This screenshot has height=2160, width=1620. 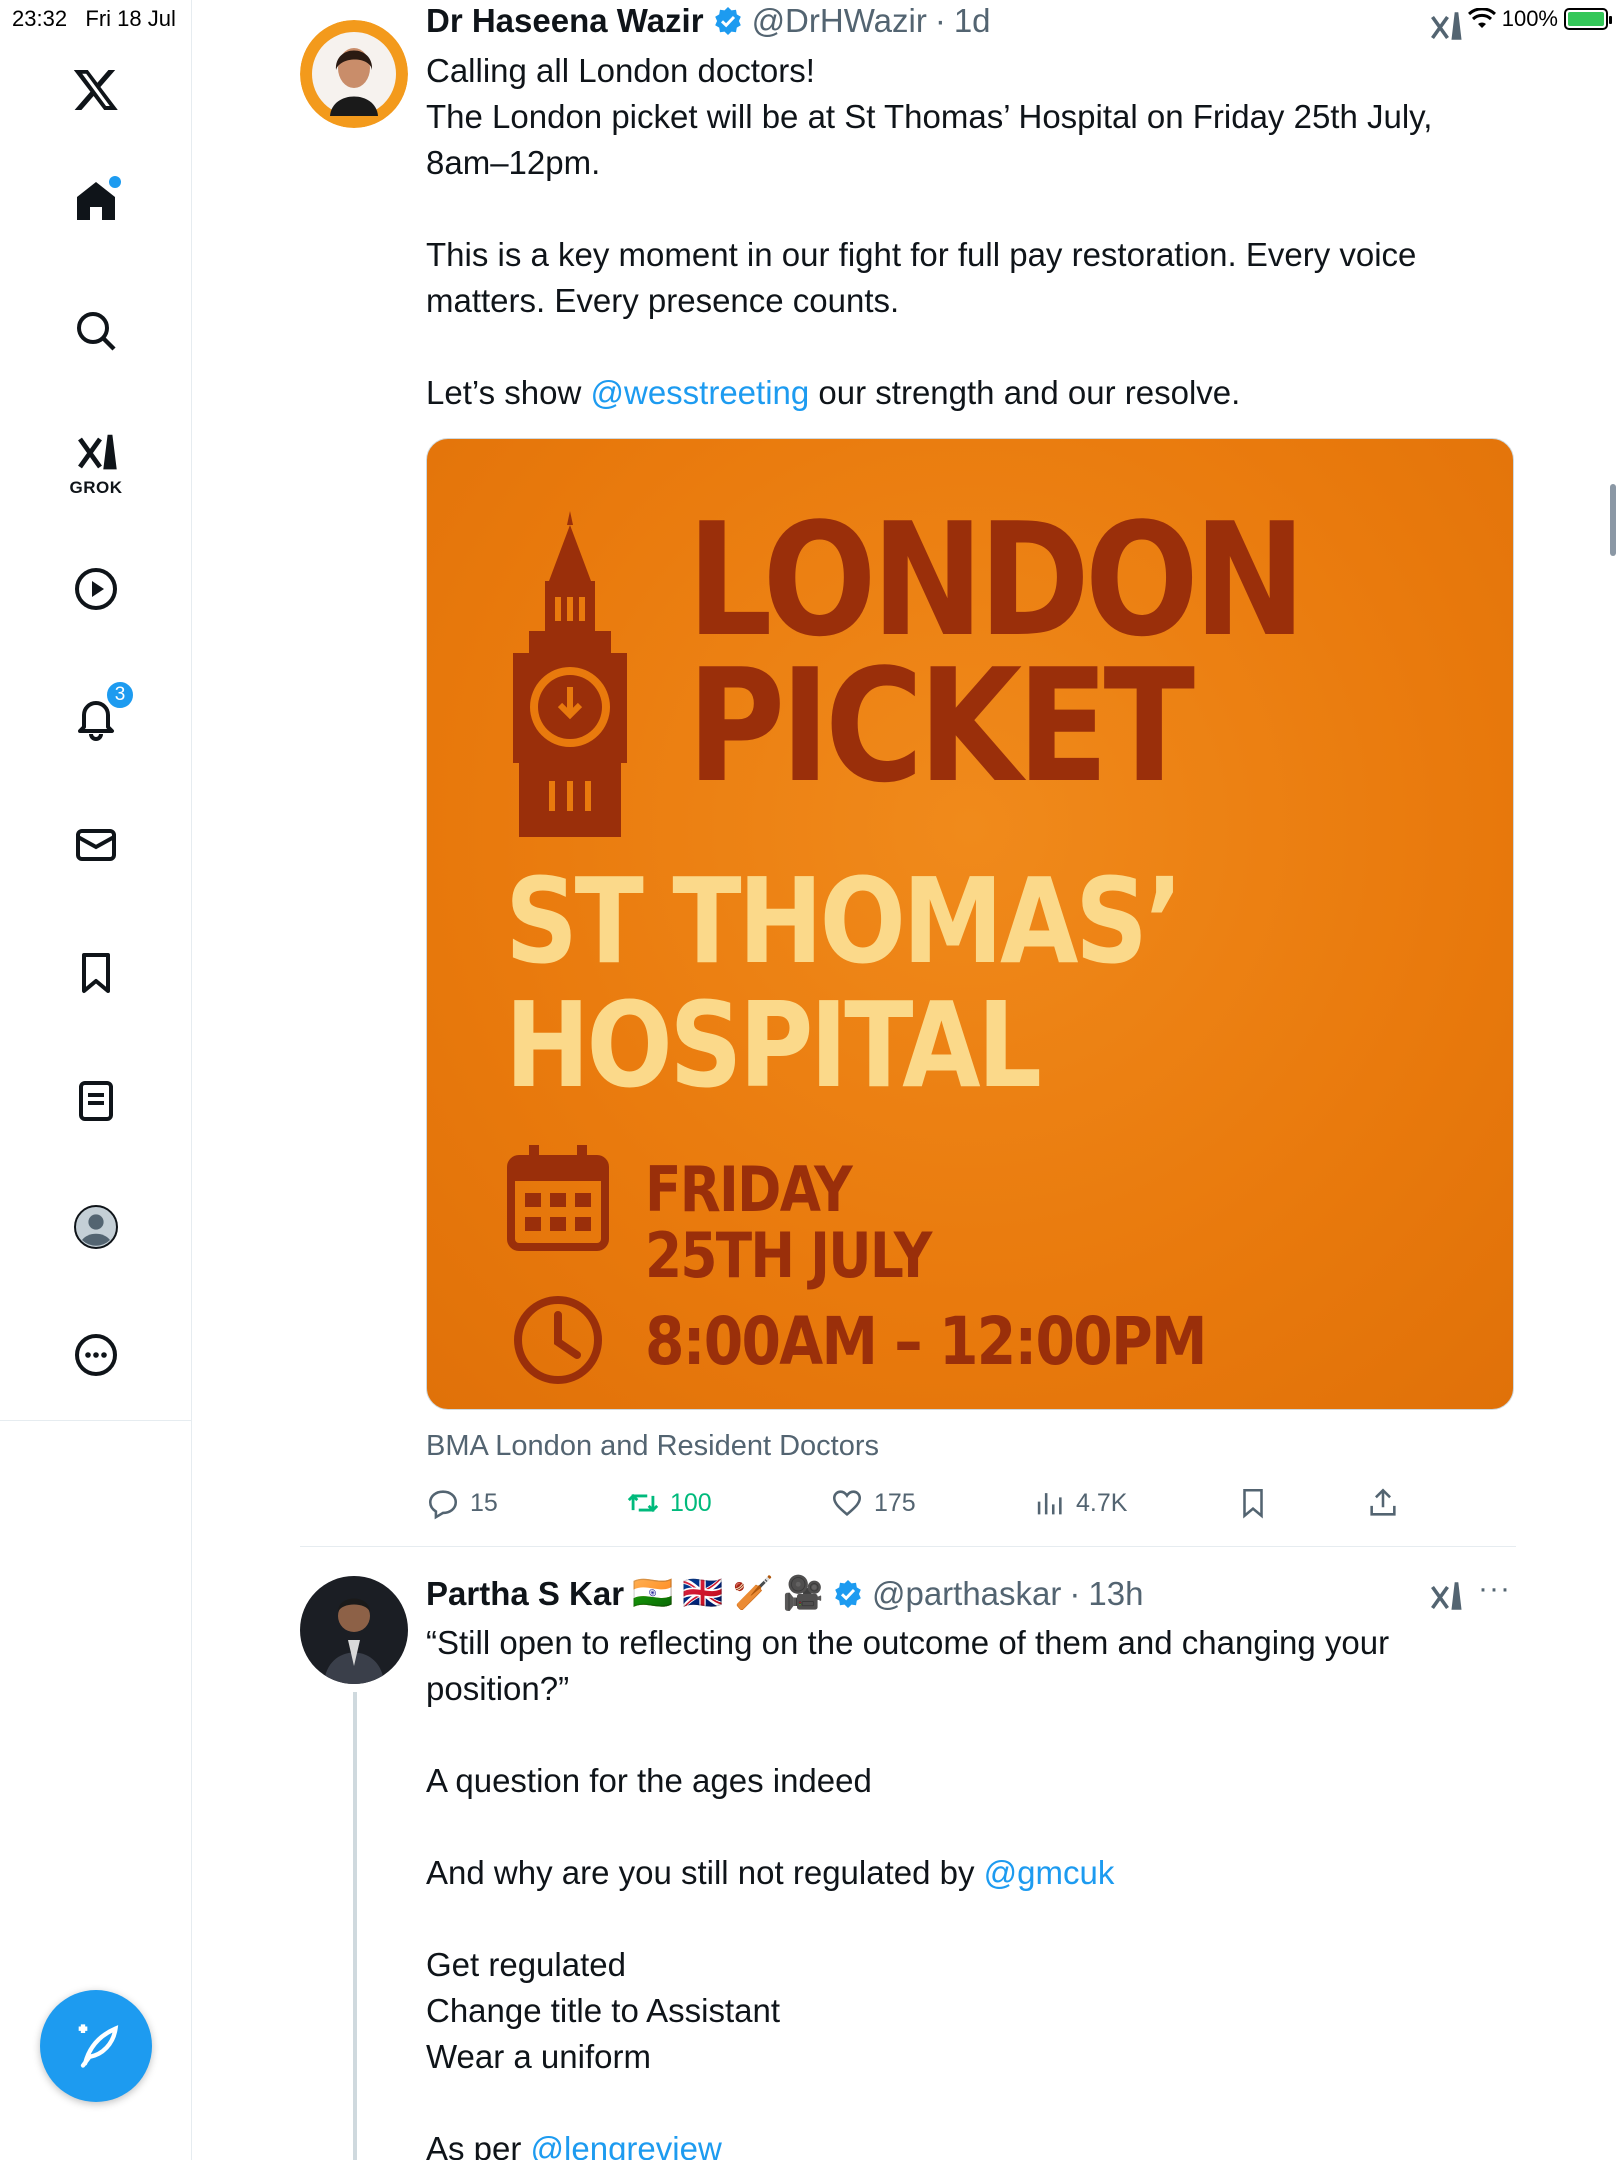 What do you see at coordinates (603, 2010) in the screenshot?
I see `tweet-line: Change title to Assistant` at bounding box center [603, 2010].